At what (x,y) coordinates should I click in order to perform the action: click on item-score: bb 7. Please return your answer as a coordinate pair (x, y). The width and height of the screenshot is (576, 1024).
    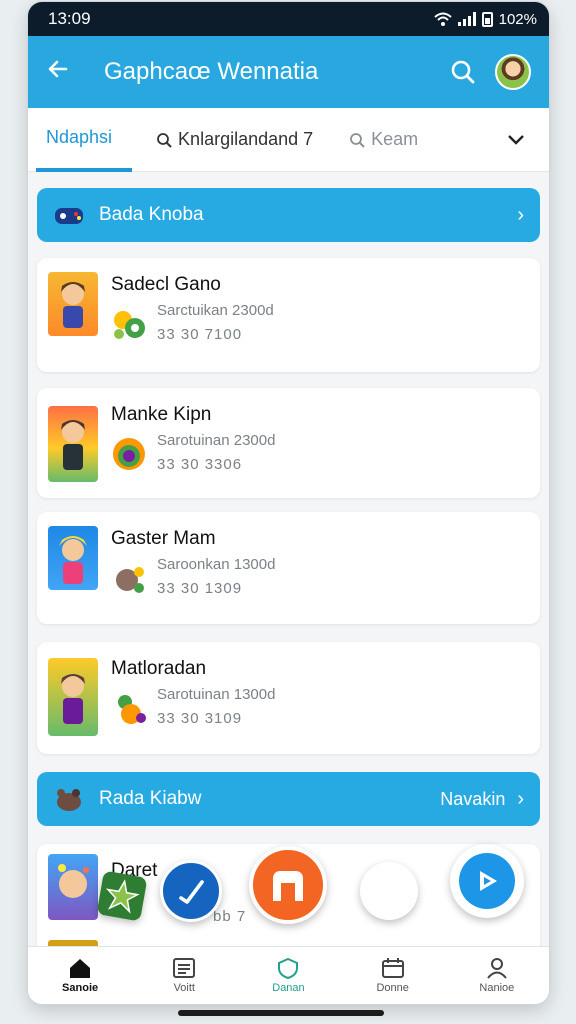
    Looking at the image, I should click on (230, 916).